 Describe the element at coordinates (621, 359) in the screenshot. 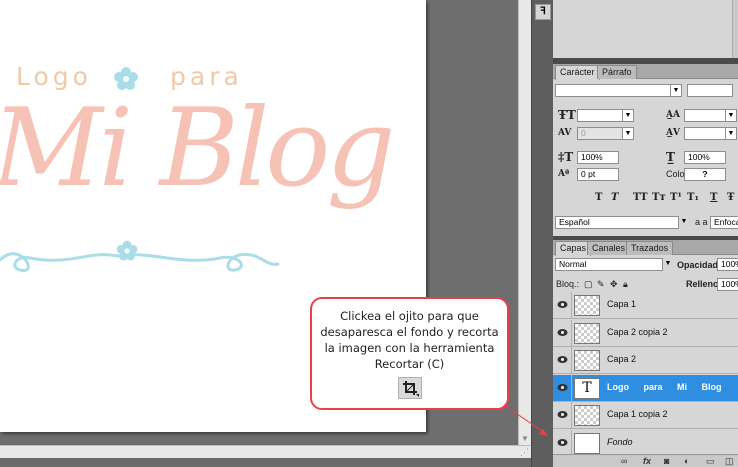

I see `layer-name: Capa 2` at that location.